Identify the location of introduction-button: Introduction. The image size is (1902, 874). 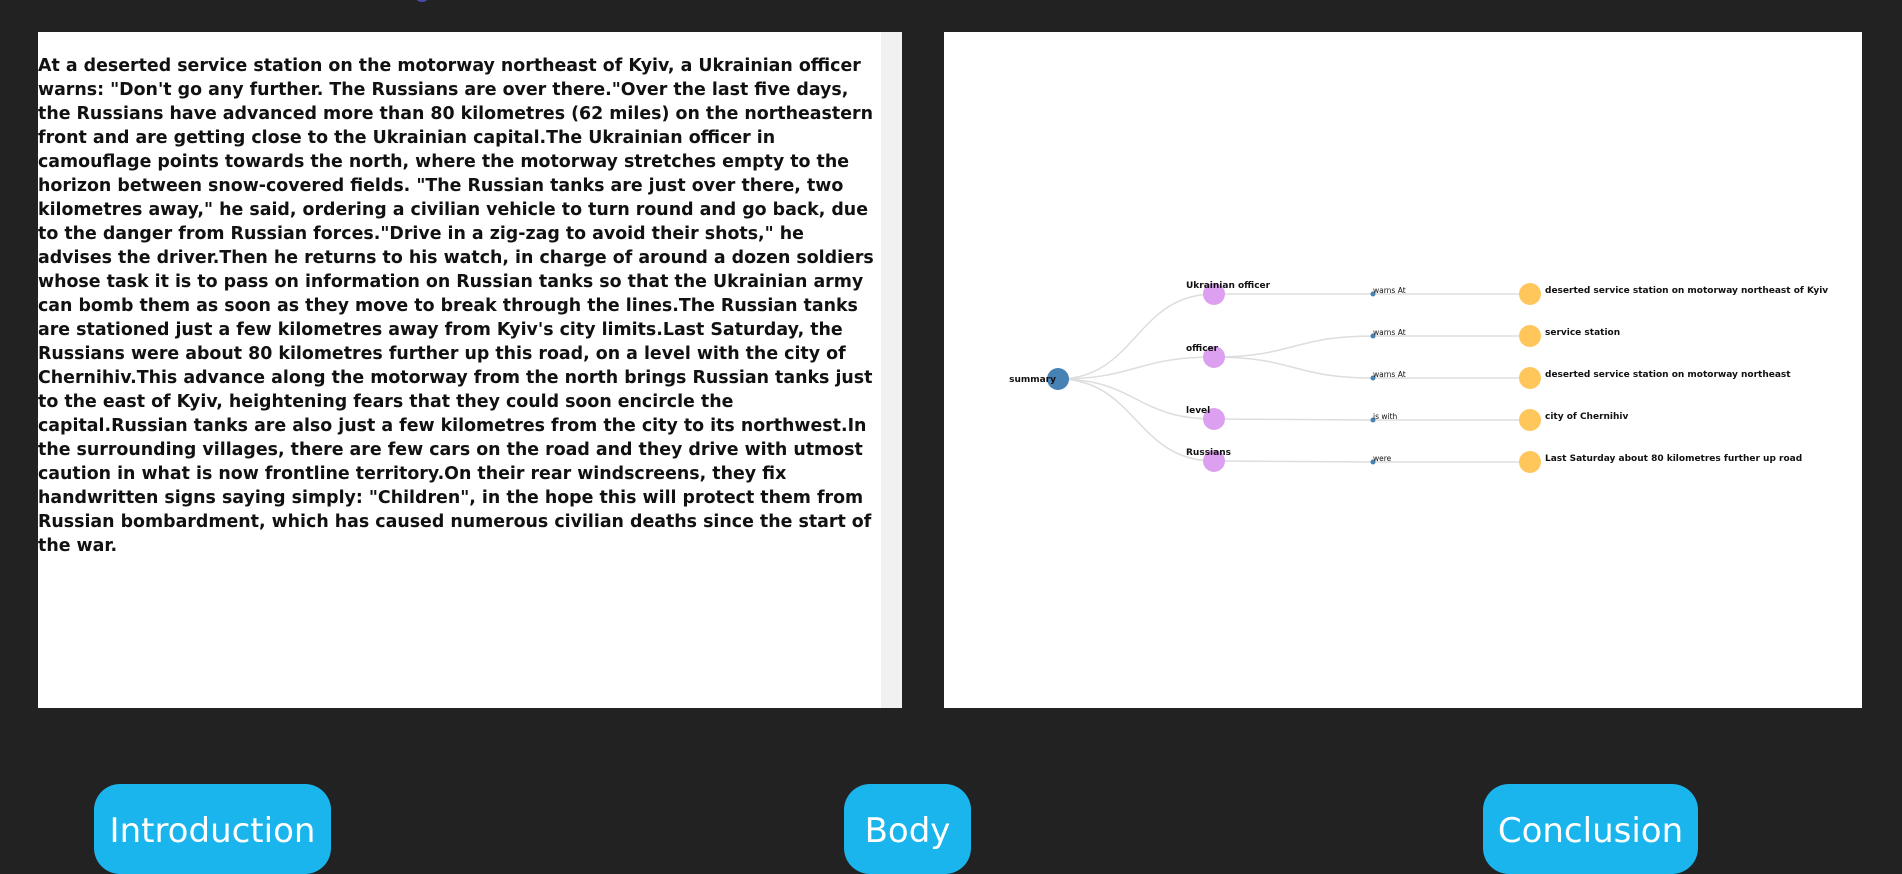
(212, 829).